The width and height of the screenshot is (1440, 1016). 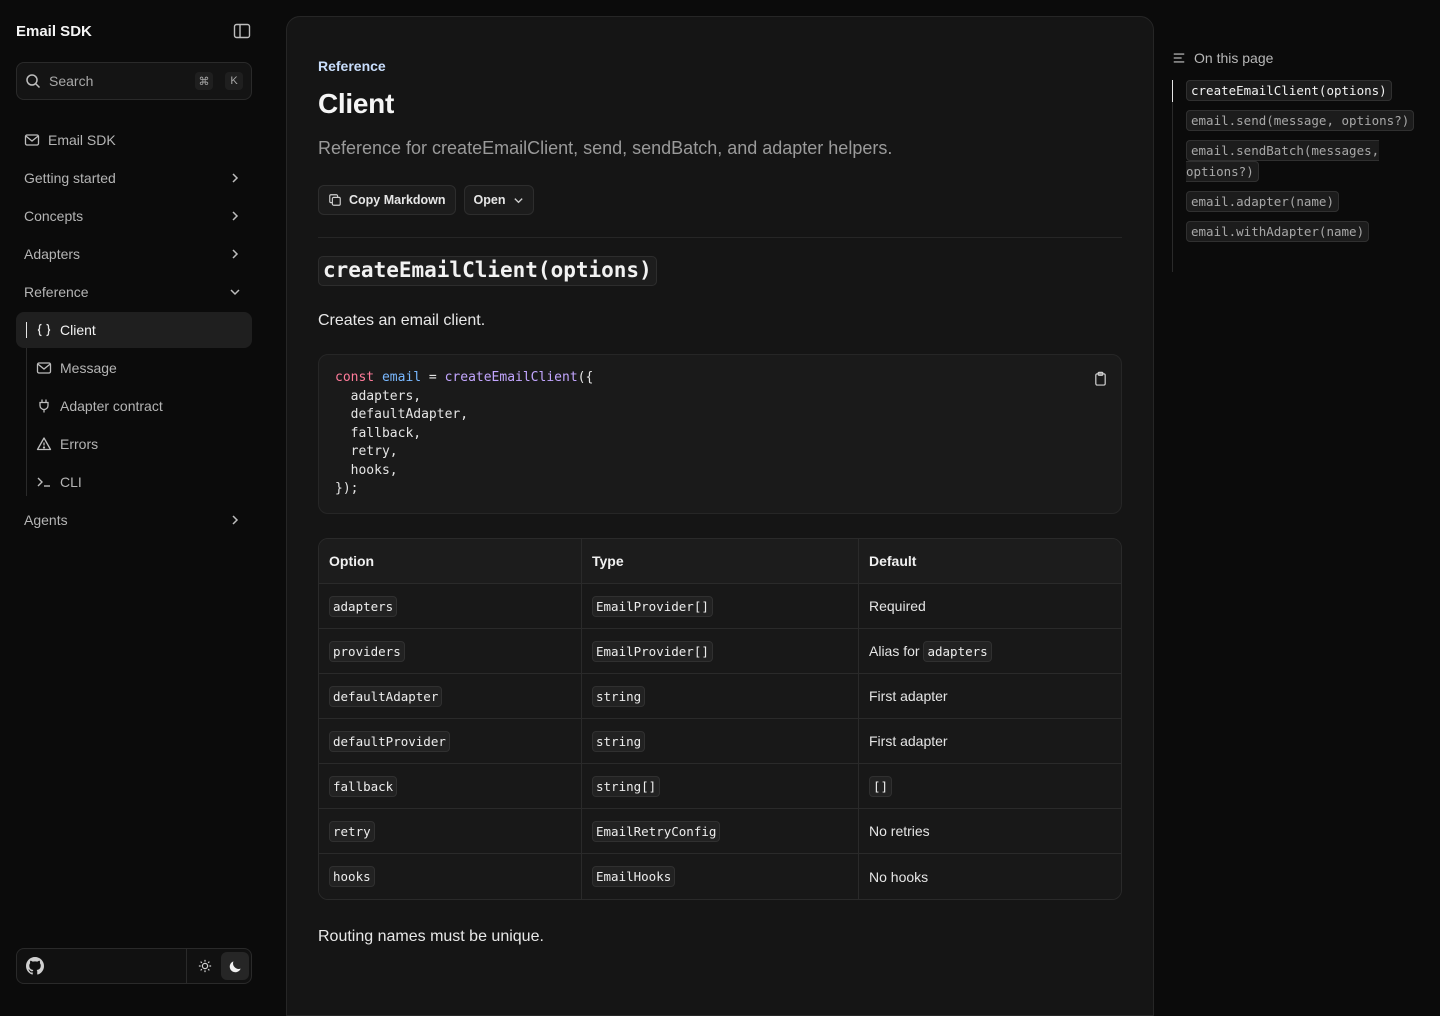 What do you see at coordinates (989, 831) in the screenshot?
I see `default-cell: No retries` at bounding box center [989, 831].